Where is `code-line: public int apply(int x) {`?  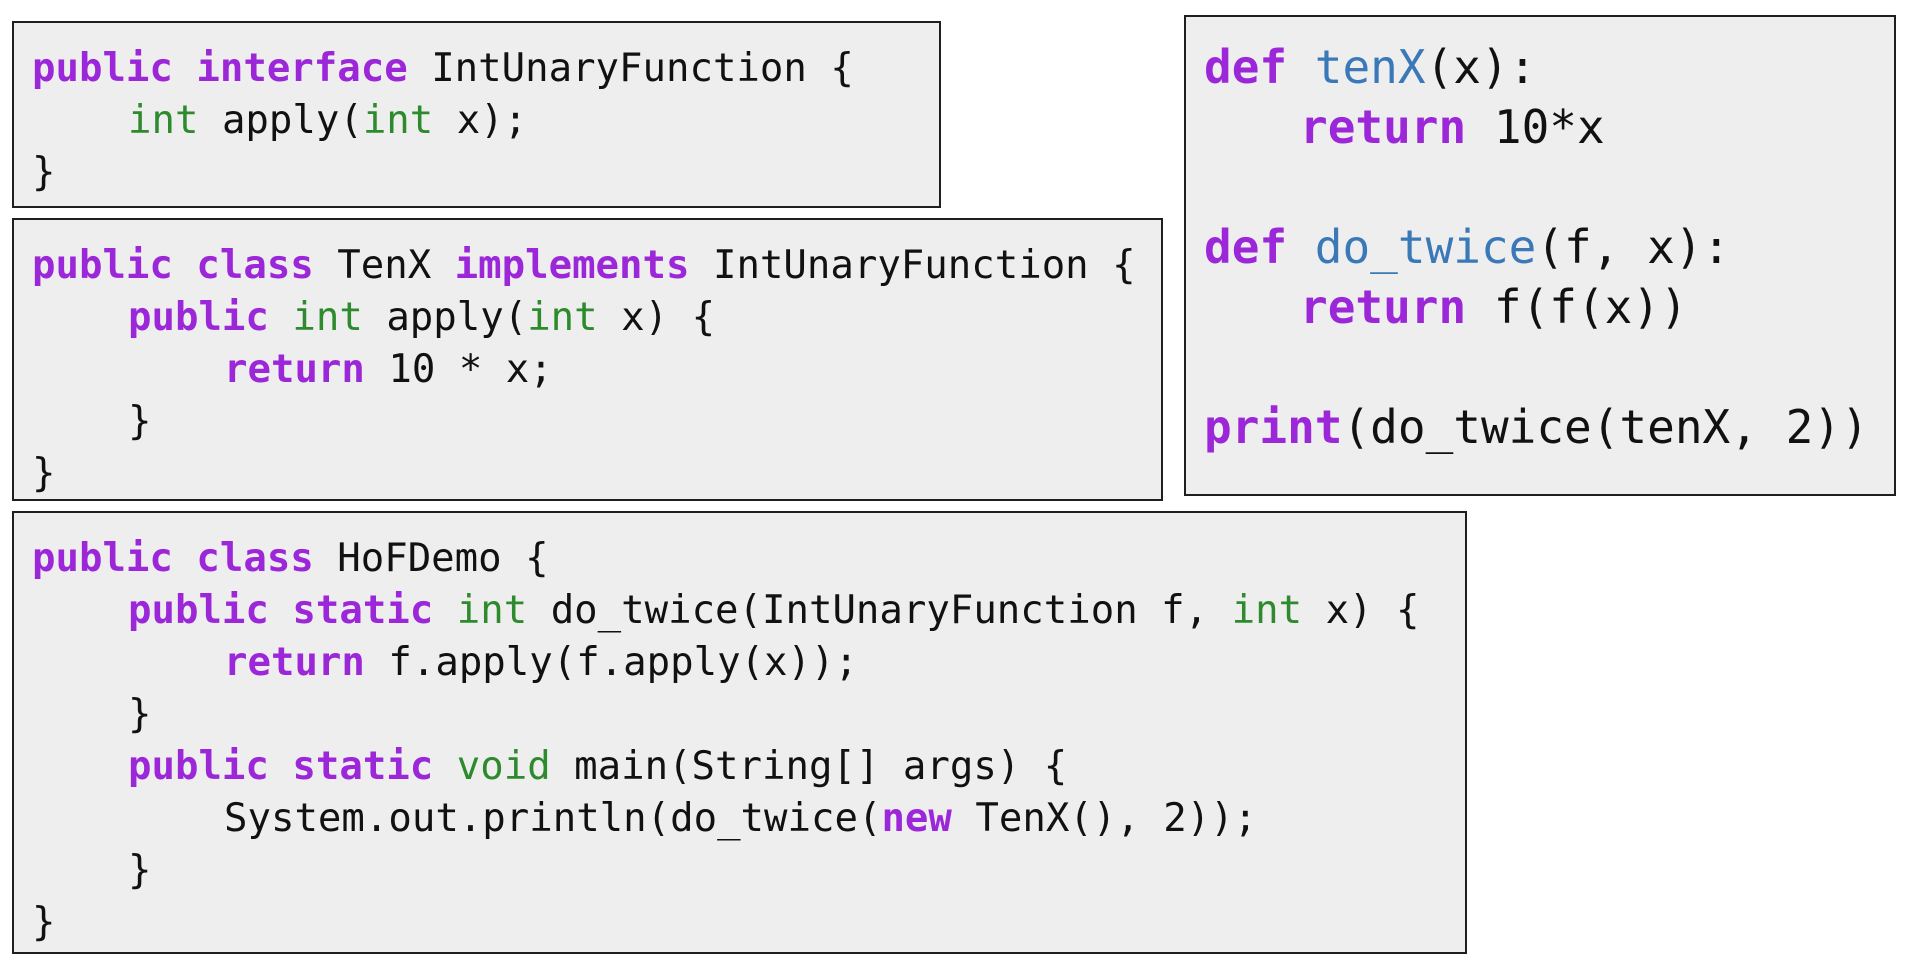
code-line: public int apply(int x) { is located at coordinates (596, 318).